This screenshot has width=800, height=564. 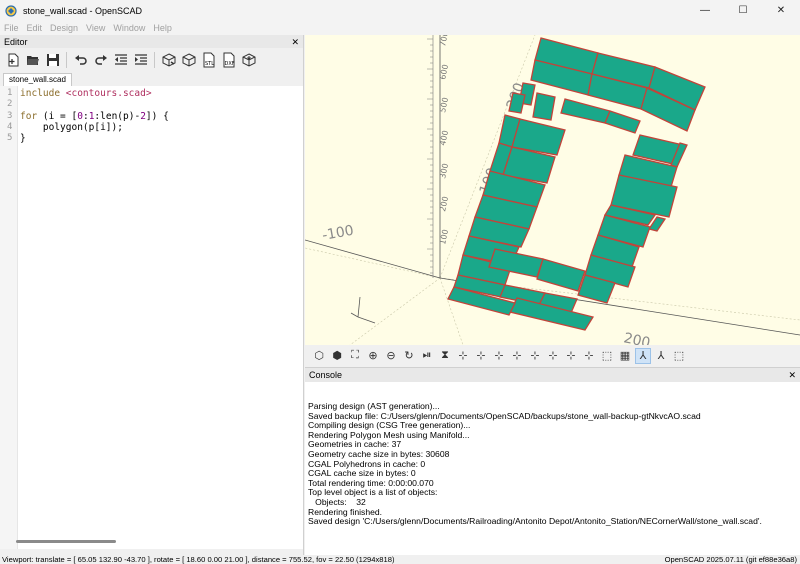 What do you see at coordinates (11, 28) in the screenshot?
I see `menu-file: File` at bounding box center [11, 28].